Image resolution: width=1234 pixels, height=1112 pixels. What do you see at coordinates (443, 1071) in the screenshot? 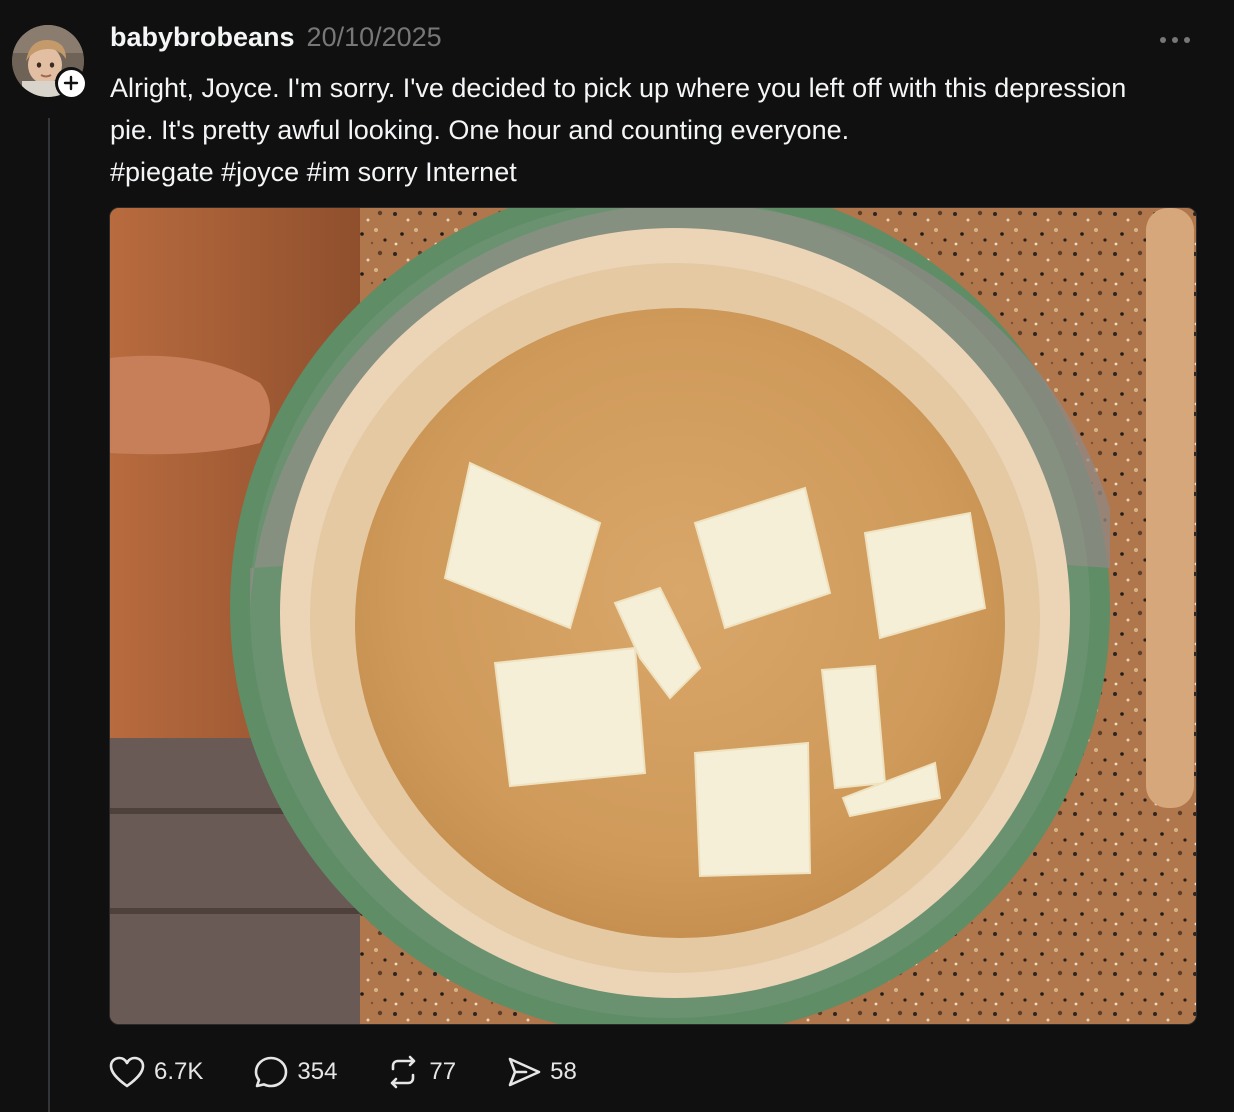
I see `repost-count: 77` at bounding box center [443, 1071].